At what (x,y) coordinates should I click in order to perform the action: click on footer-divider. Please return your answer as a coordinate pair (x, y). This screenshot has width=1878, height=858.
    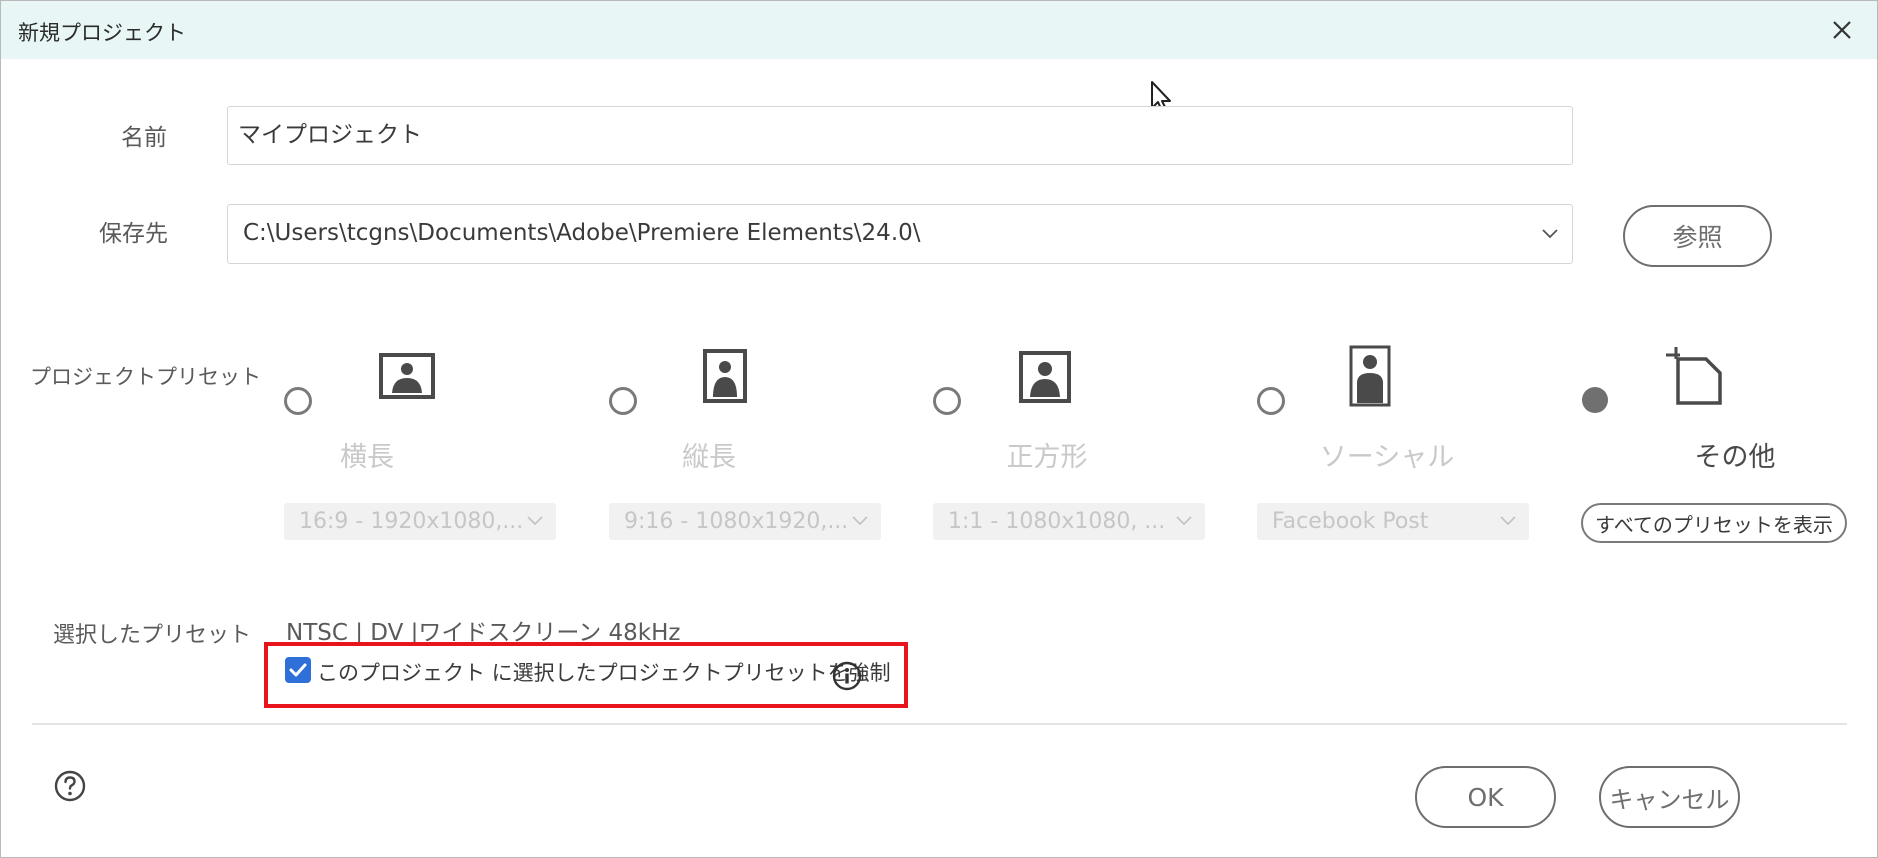
    Looking at the image, I should click on (939, 724).